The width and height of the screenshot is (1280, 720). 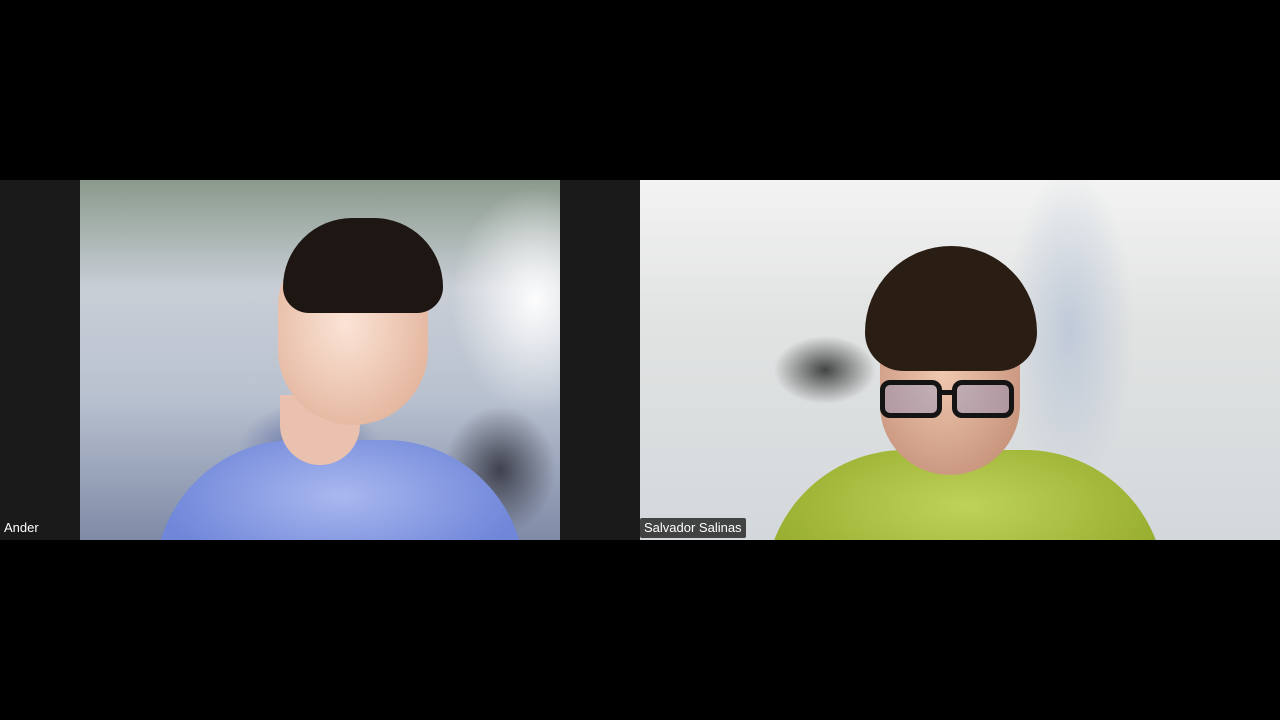 What do you see at coordinates (911, 399) in the screenshot?
I see `glasses-left-lens` at bounding box center [911, 399].